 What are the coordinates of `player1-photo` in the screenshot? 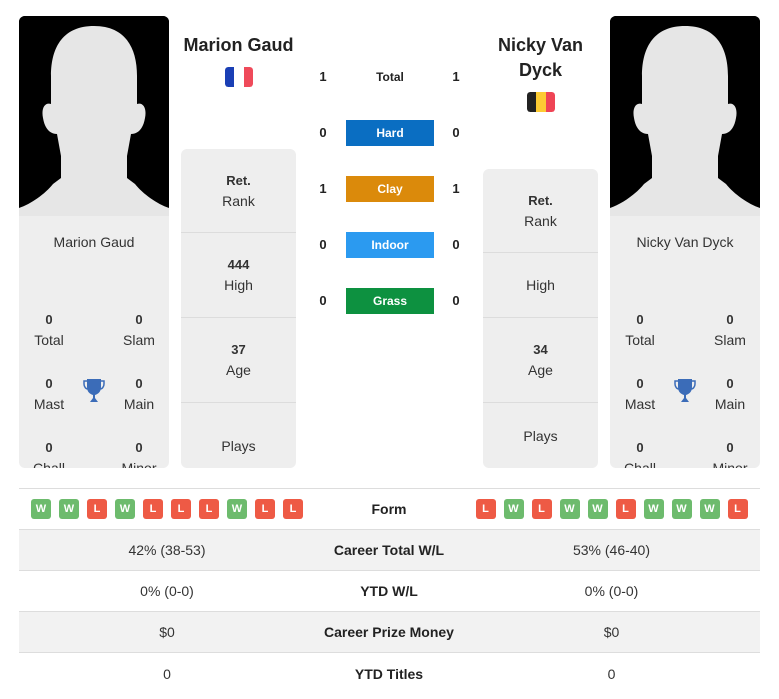 It's located at (94, 116).